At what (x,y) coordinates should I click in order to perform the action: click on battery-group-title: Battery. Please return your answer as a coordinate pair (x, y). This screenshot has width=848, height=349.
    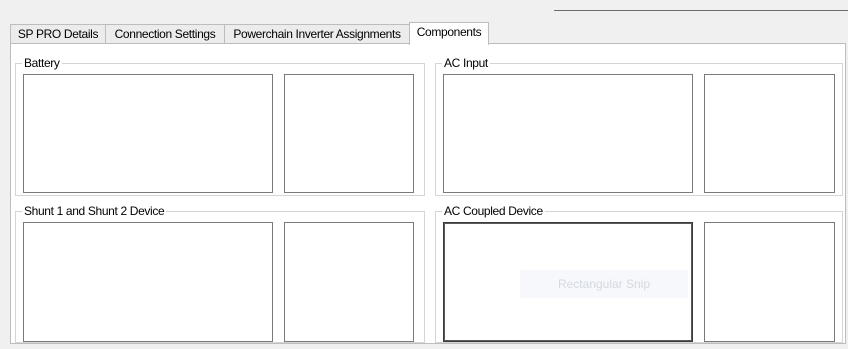
    Looking at the image, I should click on (42, 63).